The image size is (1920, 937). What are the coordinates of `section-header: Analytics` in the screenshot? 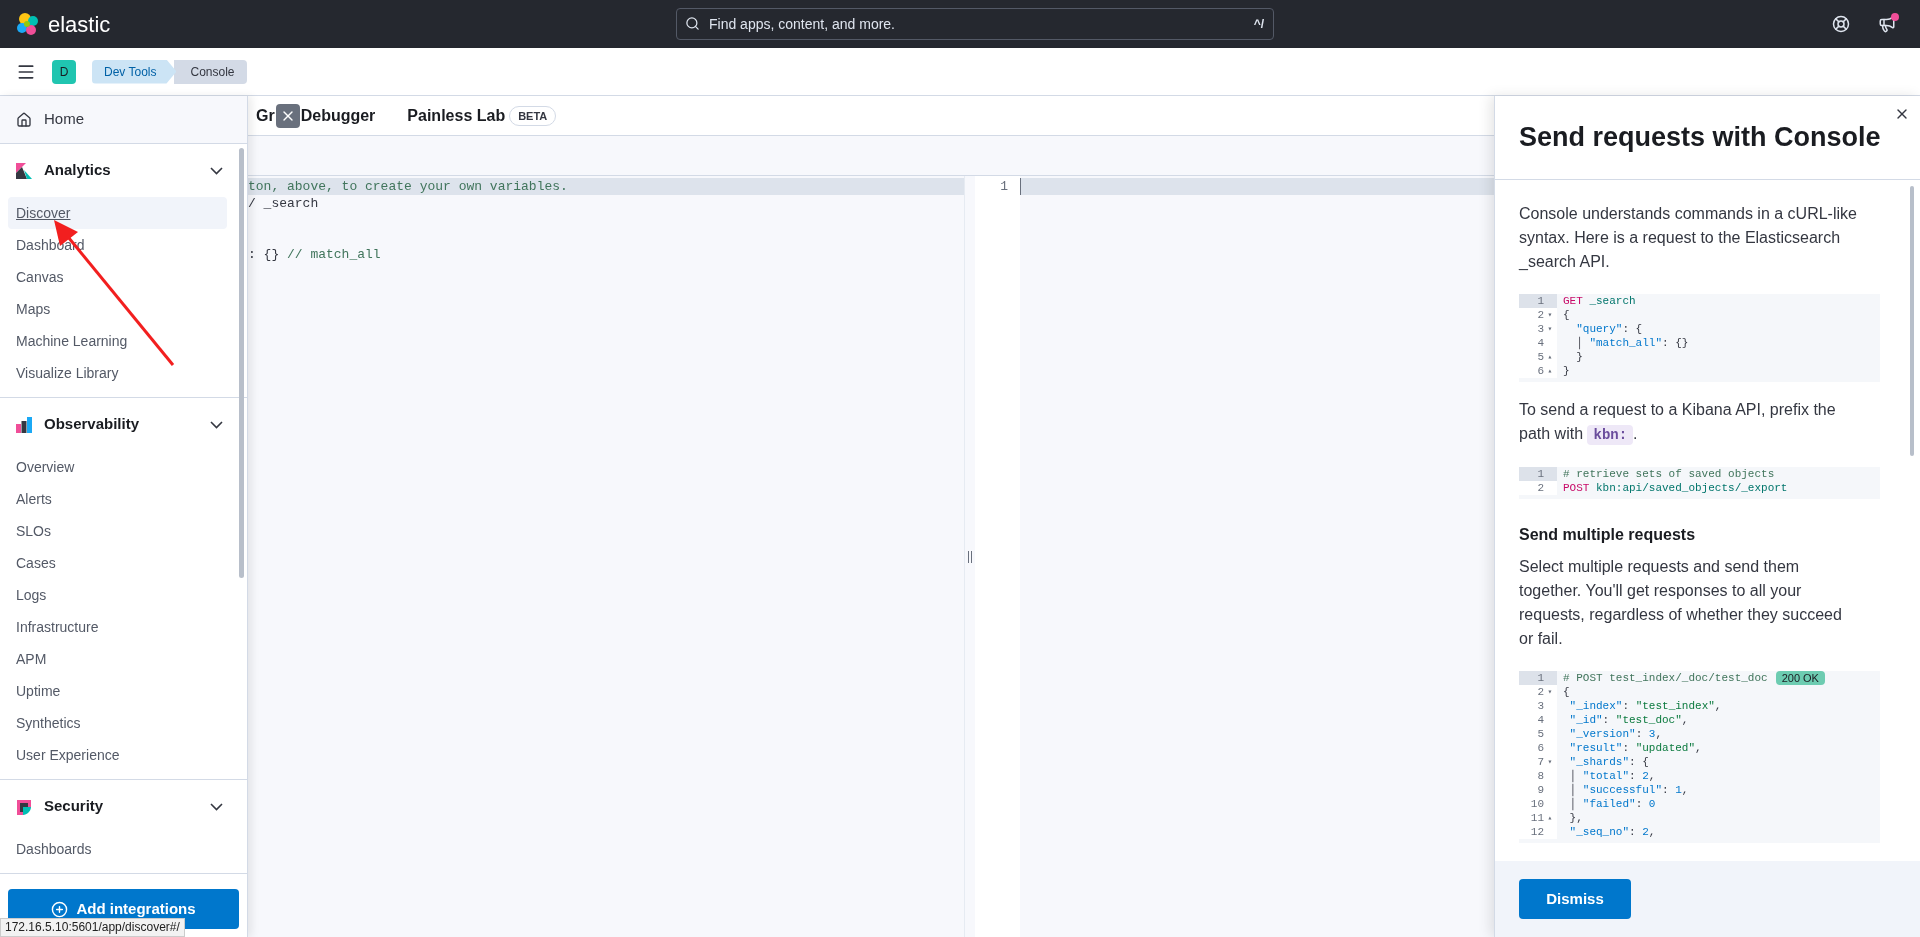 It's located at (117, 170).